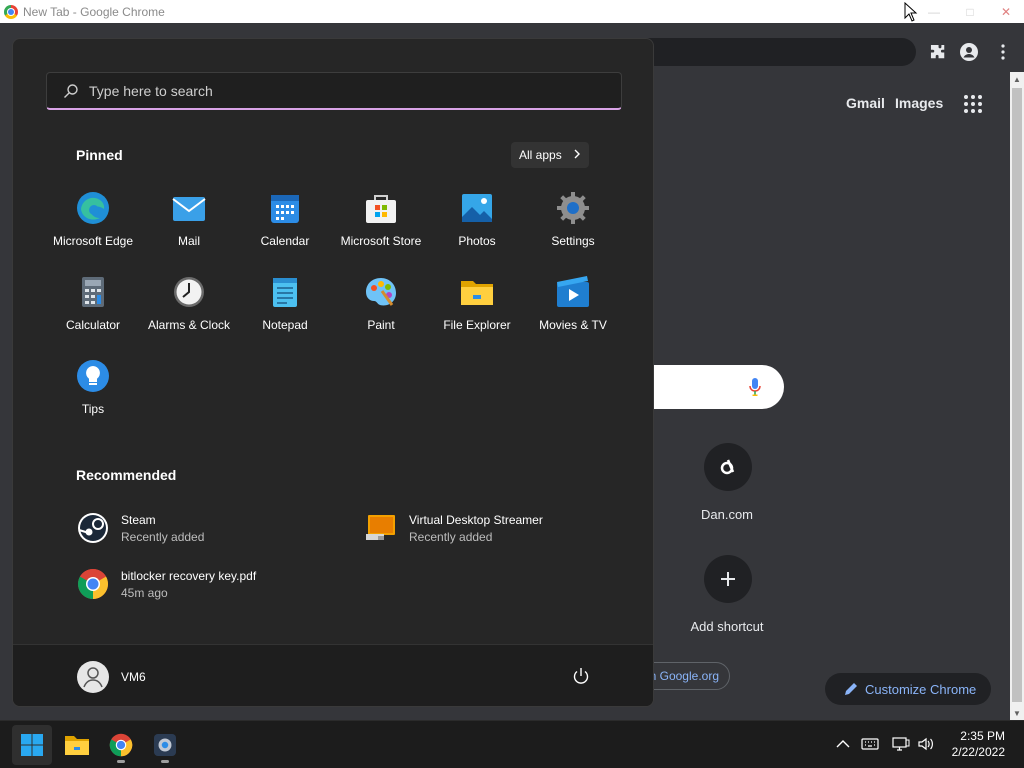 Image resolution: width=1024 pixels, height=768 pixels. I want to click on extensions-puzzle-icon, so click(938, 52).